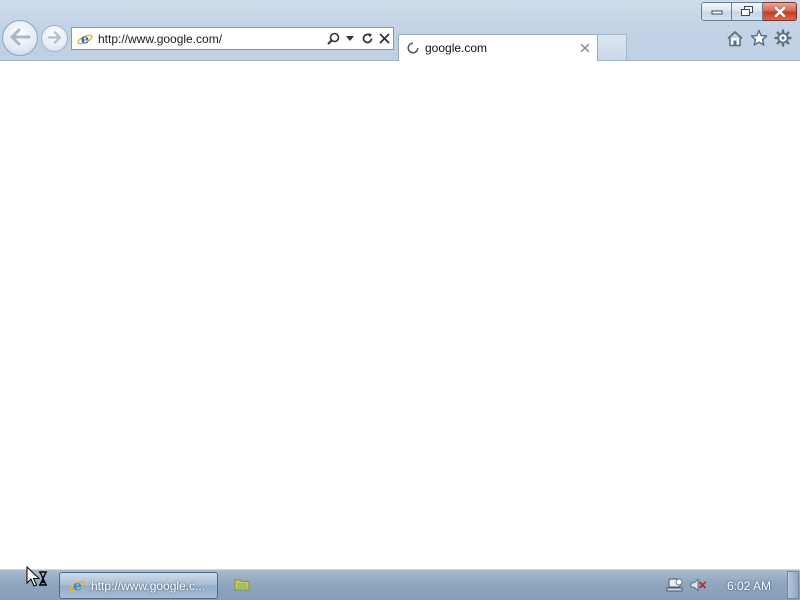  I want to click on search-icon, so click(333, 39).